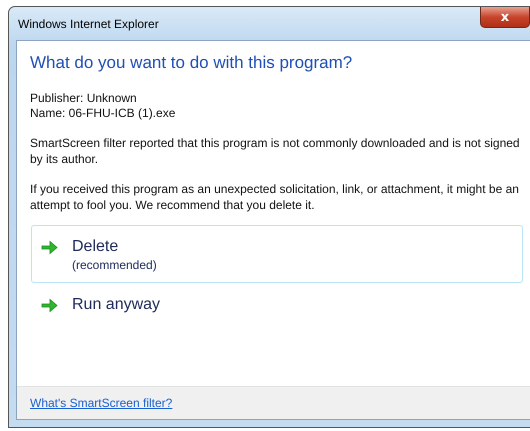 This screenshot has height=431, width=530. Describe the element at coordinates (277, 254) in the screenshot. I see `option-button: Delete (recommended)` at that location.